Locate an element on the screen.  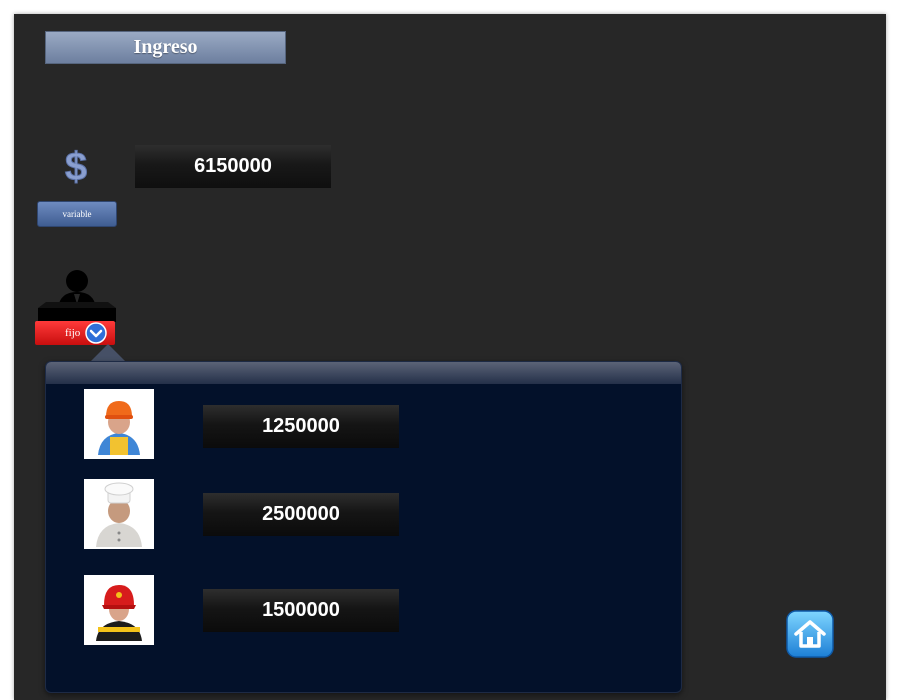
chevron-down-icon is located at coordinates (96, 333).